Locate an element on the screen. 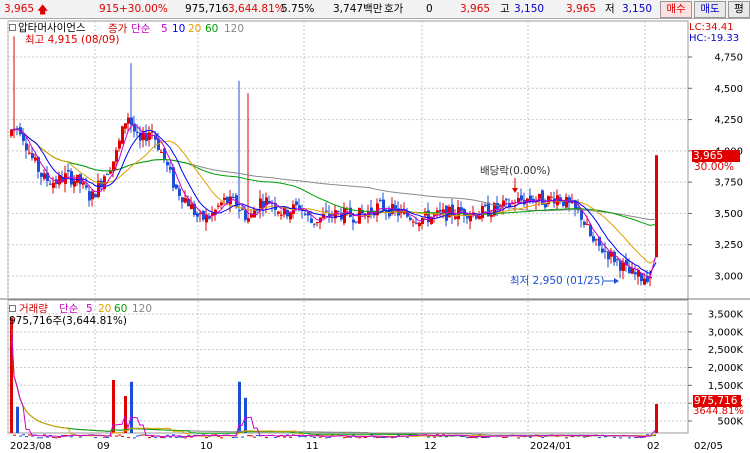 This screenshot has width=750, height=453. low-price: 3,965 is located at coordinates (581, 9).